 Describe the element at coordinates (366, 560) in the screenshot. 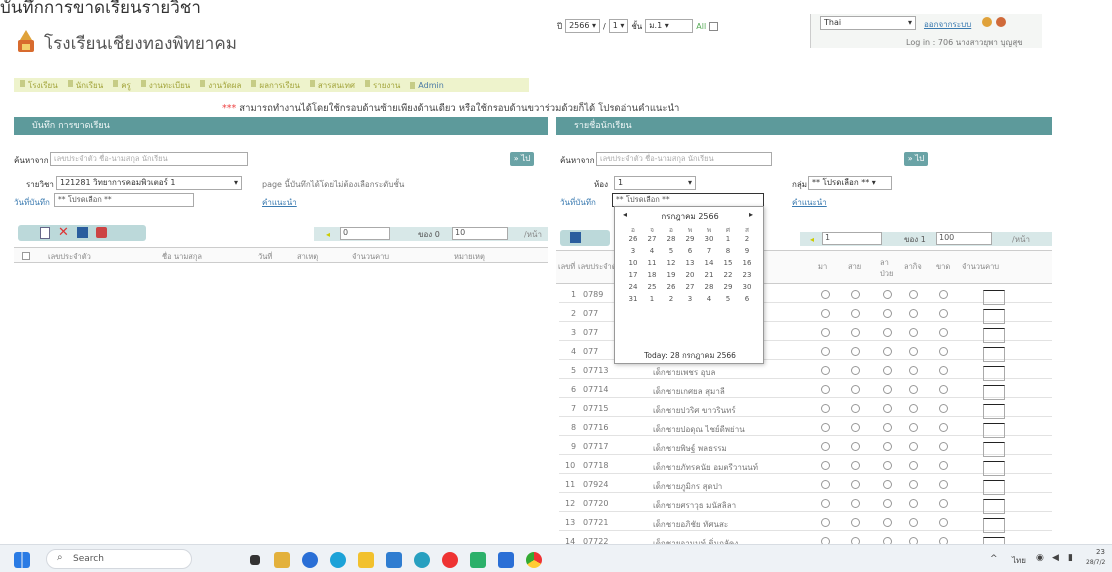

I see `folder-icon` at that location.